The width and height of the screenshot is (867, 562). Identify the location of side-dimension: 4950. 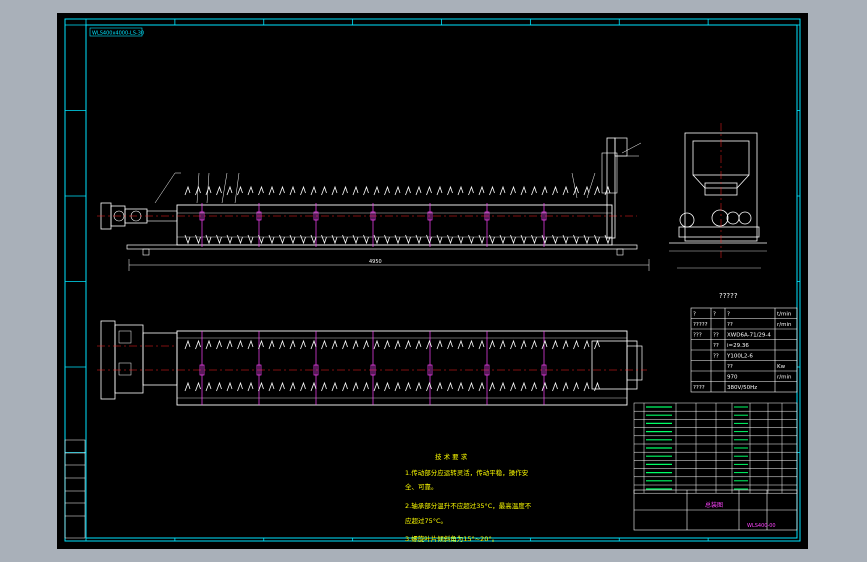
(375, 262).